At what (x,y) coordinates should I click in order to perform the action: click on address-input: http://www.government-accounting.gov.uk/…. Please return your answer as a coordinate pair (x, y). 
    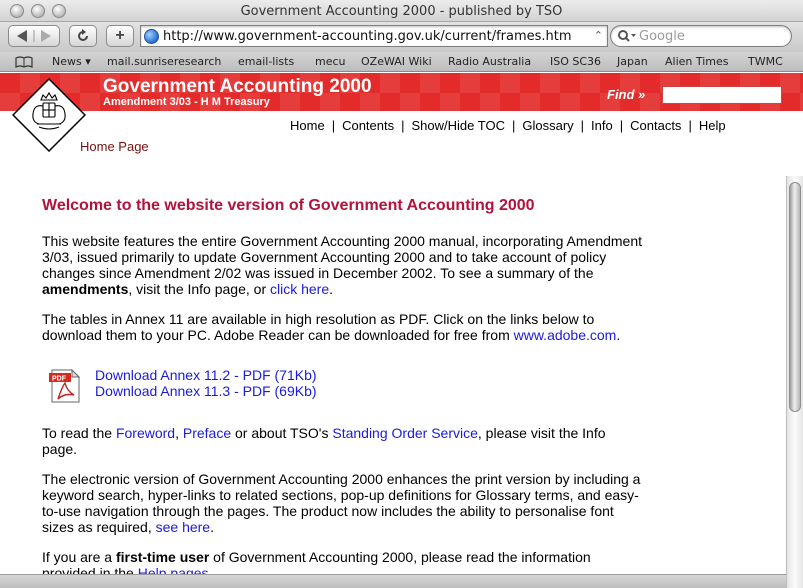
    Looking at the image, I should click on (367, 36).